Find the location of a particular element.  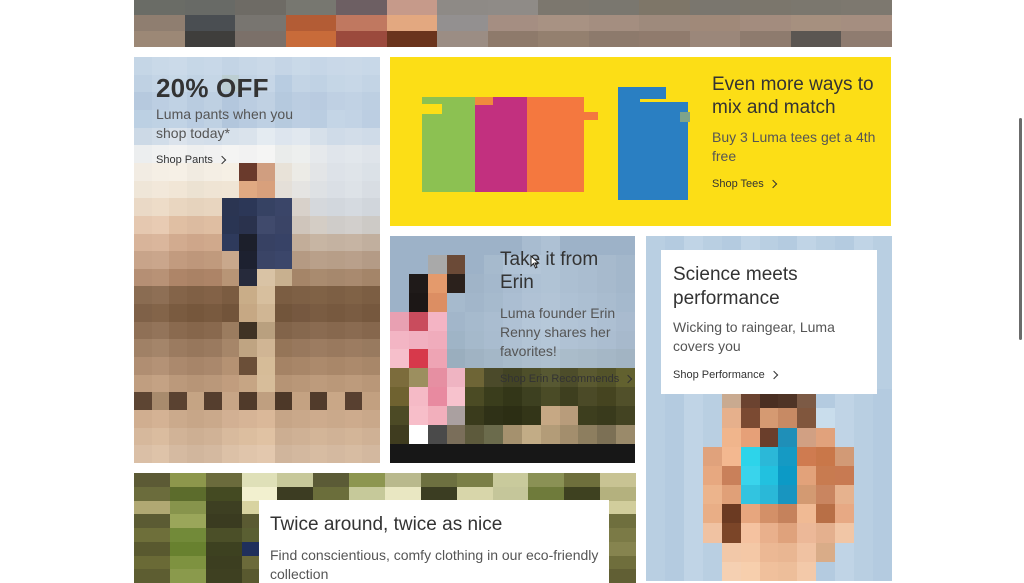

tees-promo-subtitle: Buy 3 Luma tees get a 4th free is located at coordinates (794, 146).